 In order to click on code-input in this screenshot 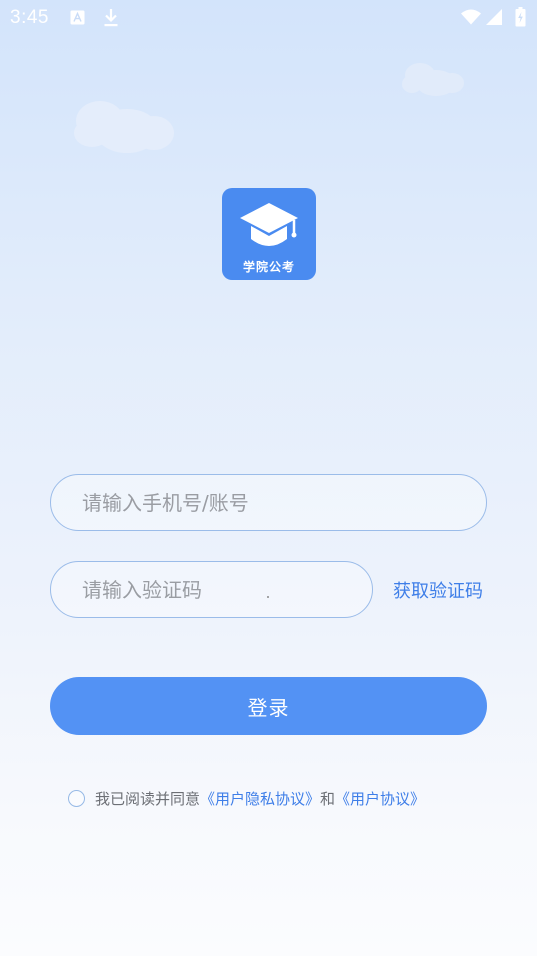, I will do `click(226, 589)`.